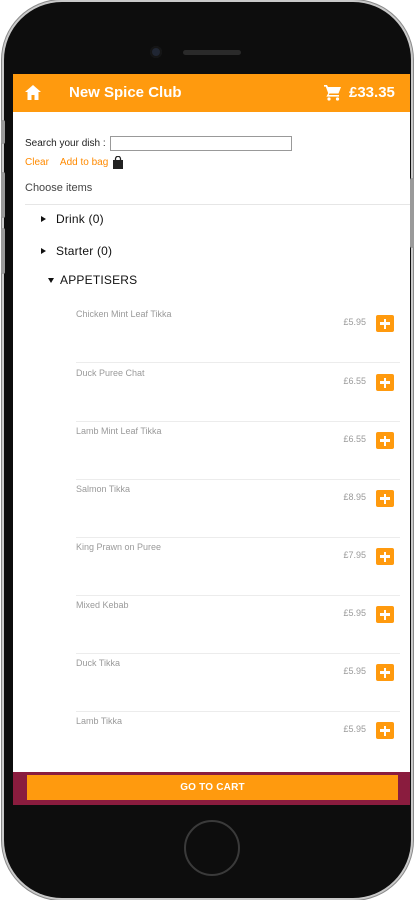  I want to click on category-label: Starter (0), so click(84, 251).